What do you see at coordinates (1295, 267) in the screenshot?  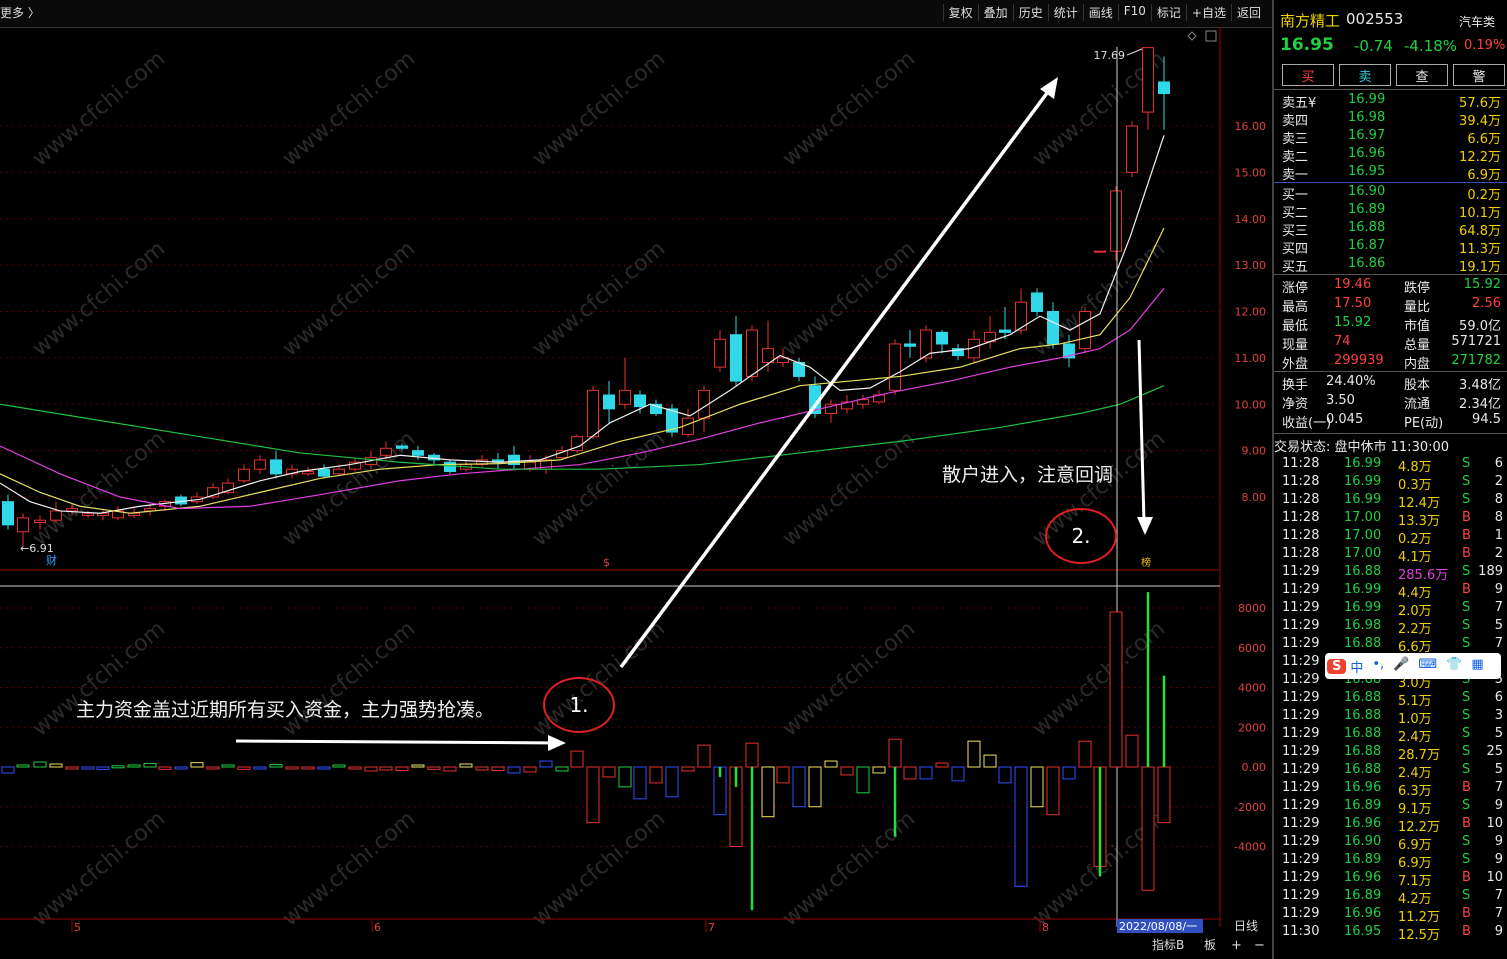 I see `bid-label: 买五` at bounding box center [1295, 267].